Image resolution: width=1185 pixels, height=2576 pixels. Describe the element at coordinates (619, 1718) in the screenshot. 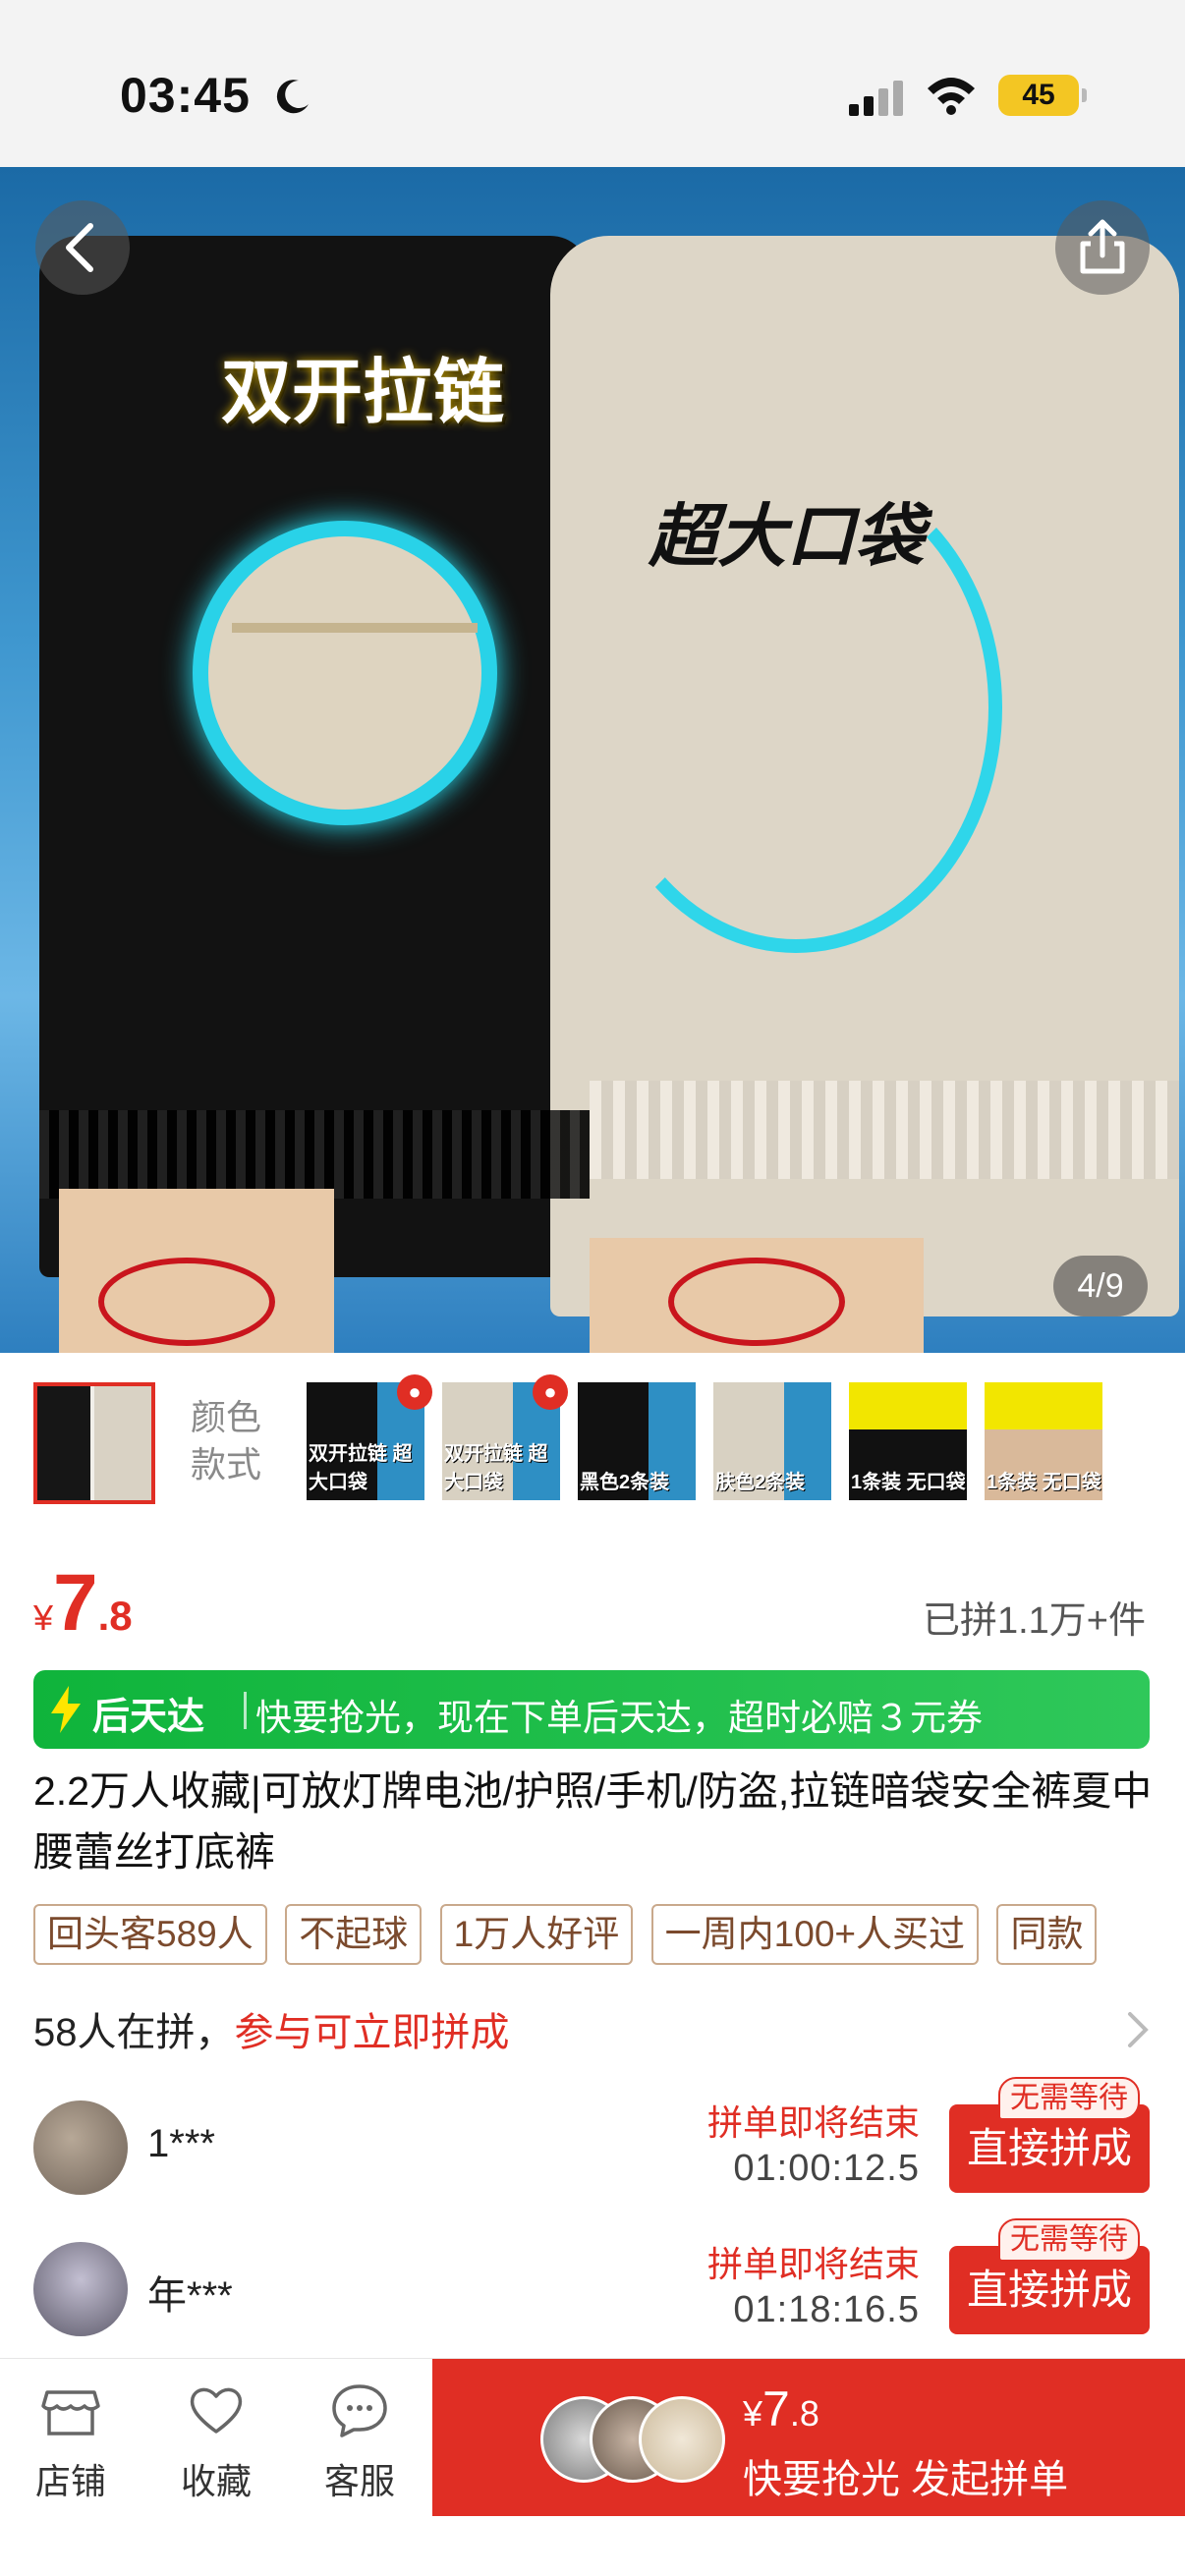

I see `banner-text: 快要抢光，现在下单后天达，超时必赔３元券` at that location.